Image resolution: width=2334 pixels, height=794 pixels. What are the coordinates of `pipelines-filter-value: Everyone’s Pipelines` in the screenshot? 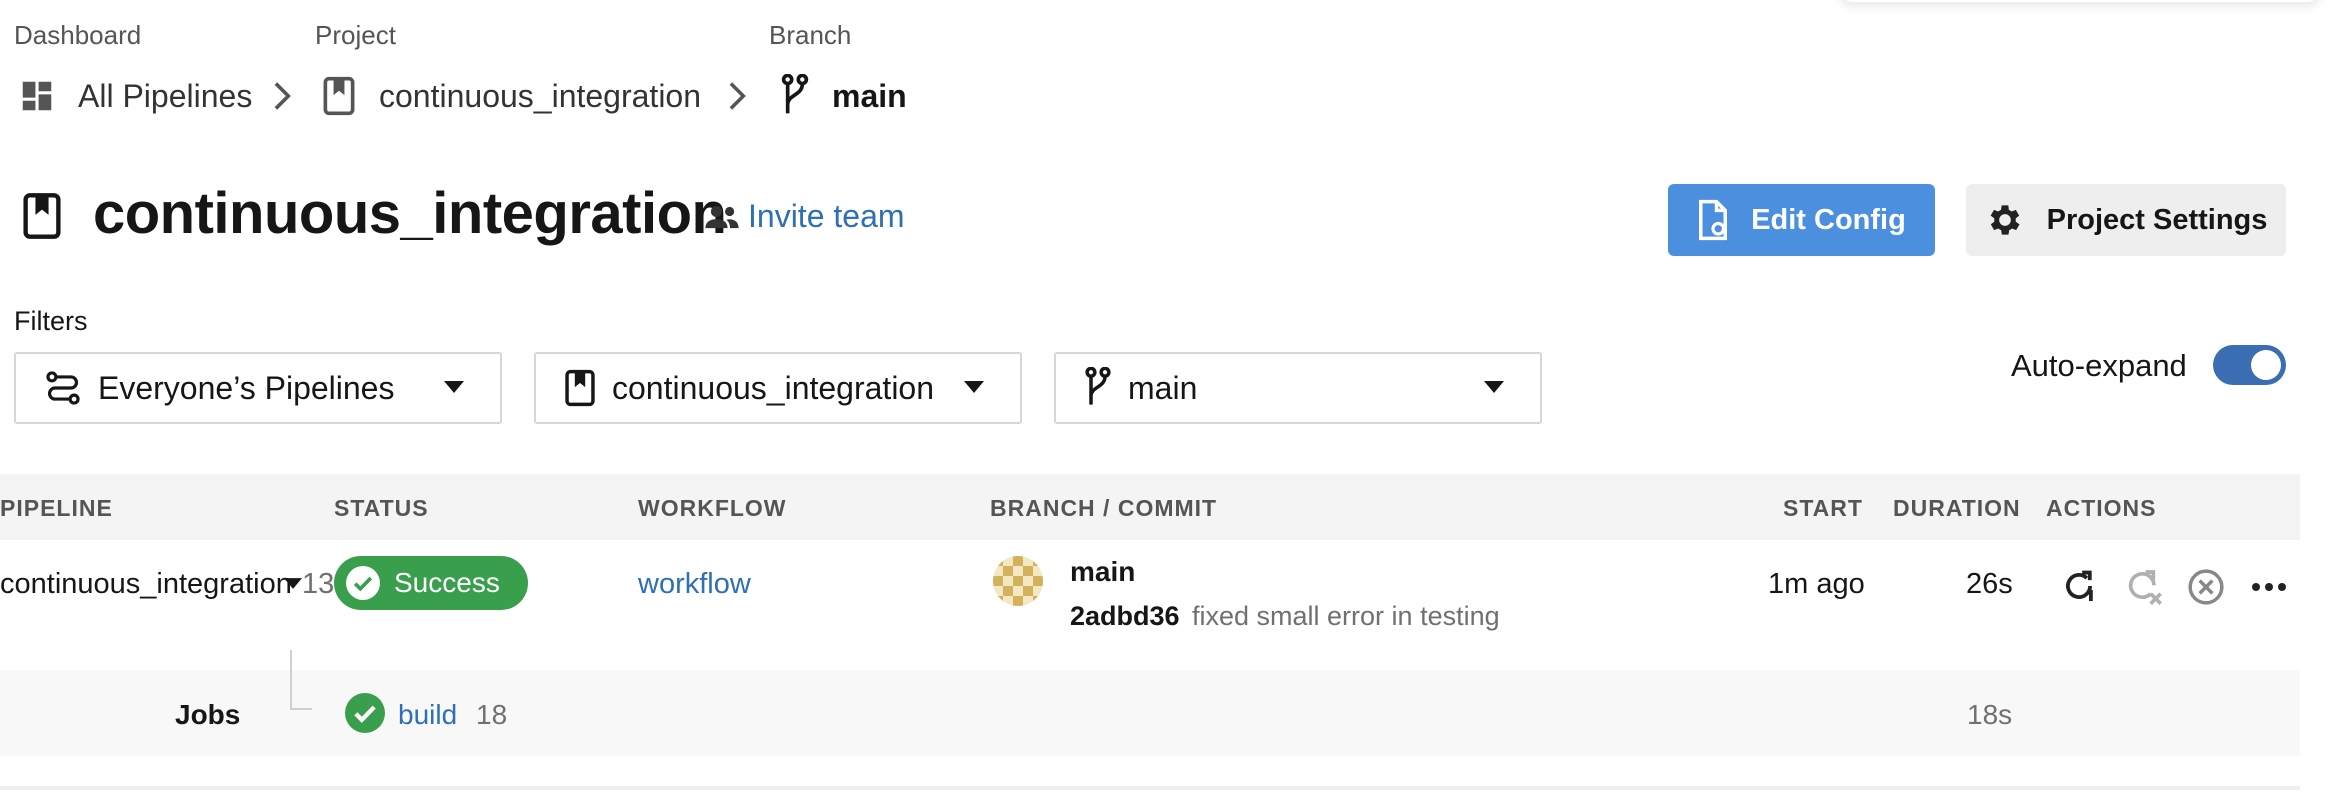 It's located at (246, 387).